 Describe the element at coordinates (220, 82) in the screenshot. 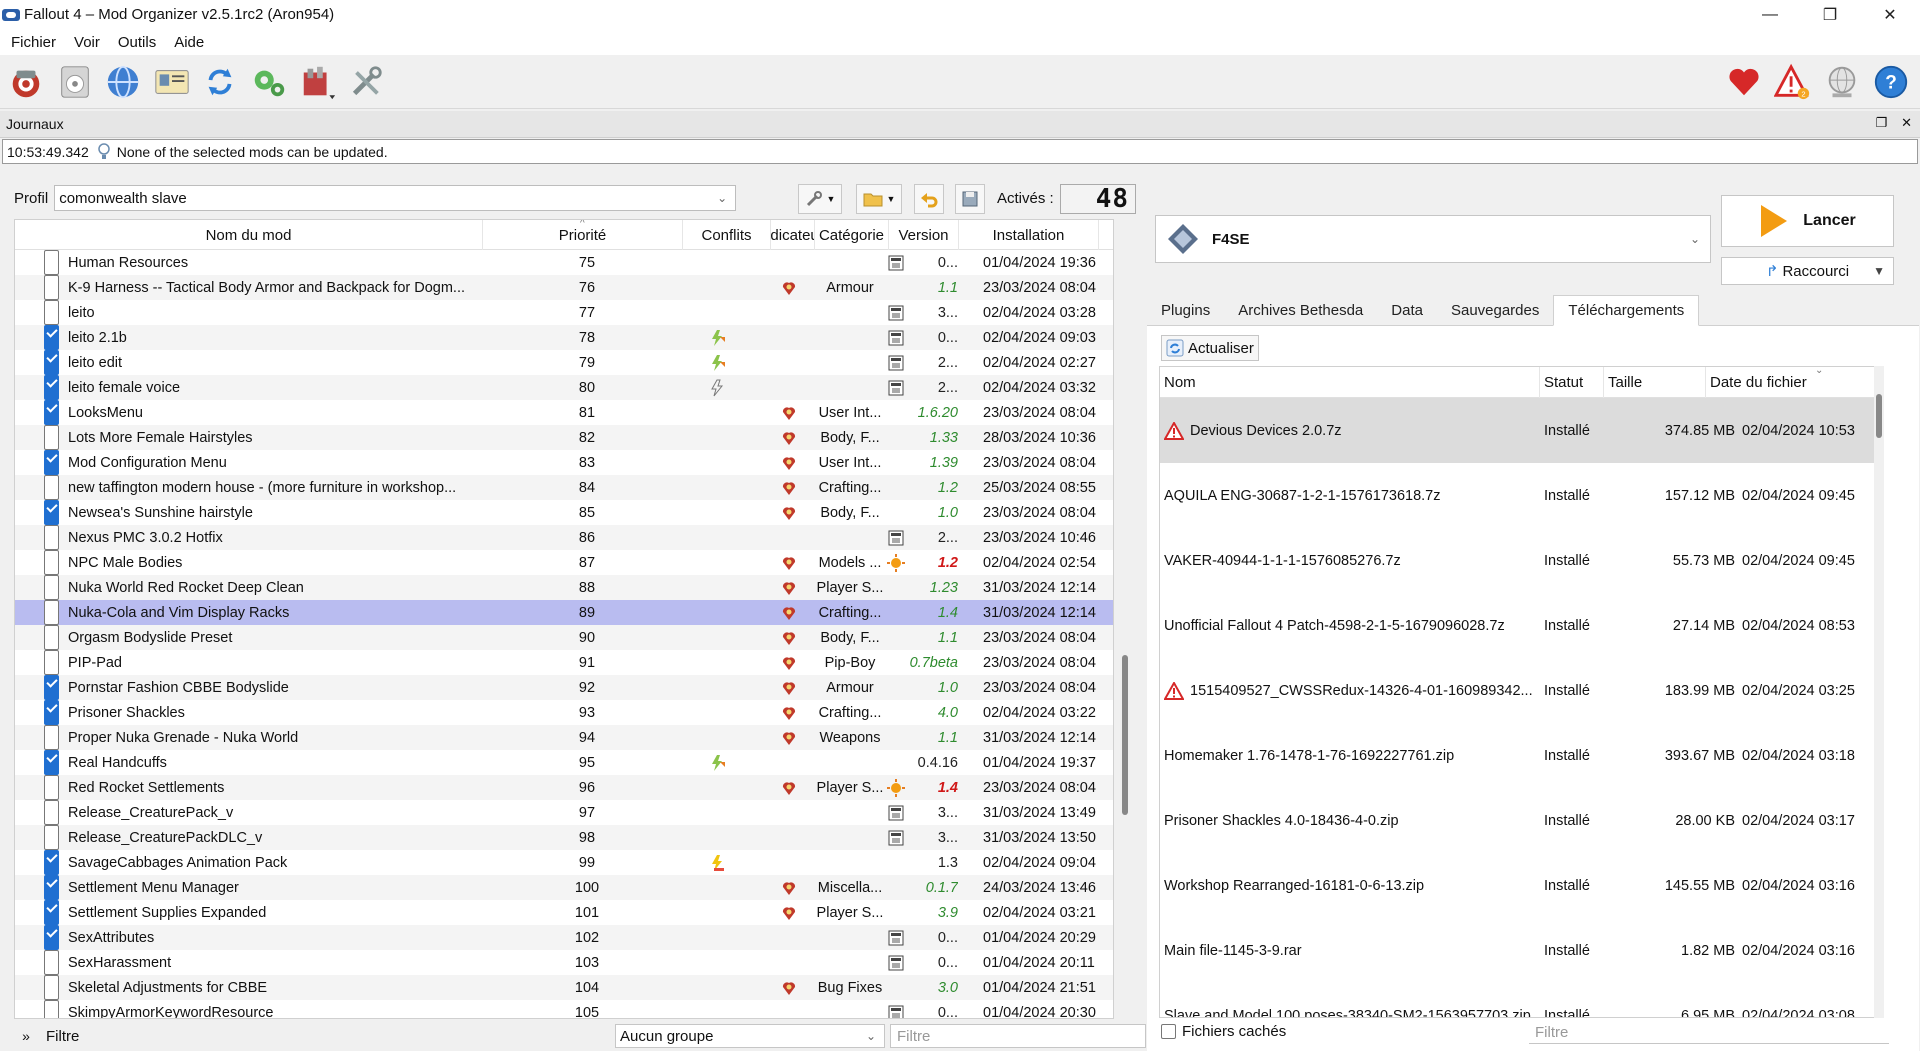

I see `refresh-icon` at that location.